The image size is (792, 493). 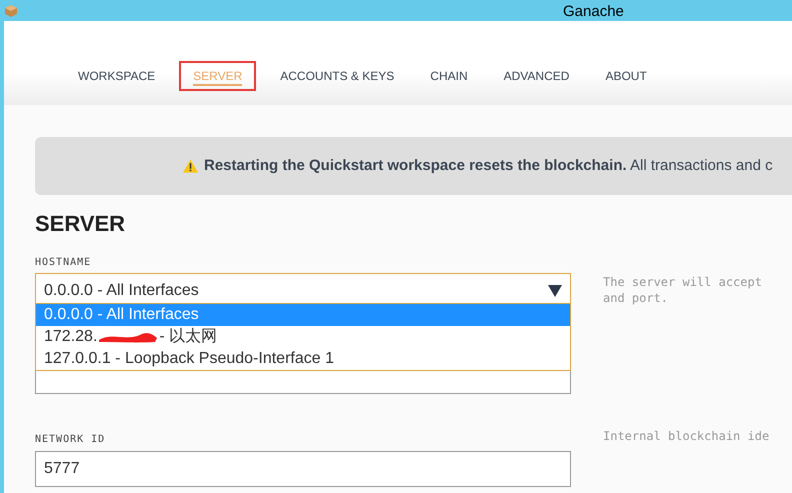 What do you see at coordinates (11, 11) in the screenshot?
I see `app-logo-icon` at bounding box center [11, 11].